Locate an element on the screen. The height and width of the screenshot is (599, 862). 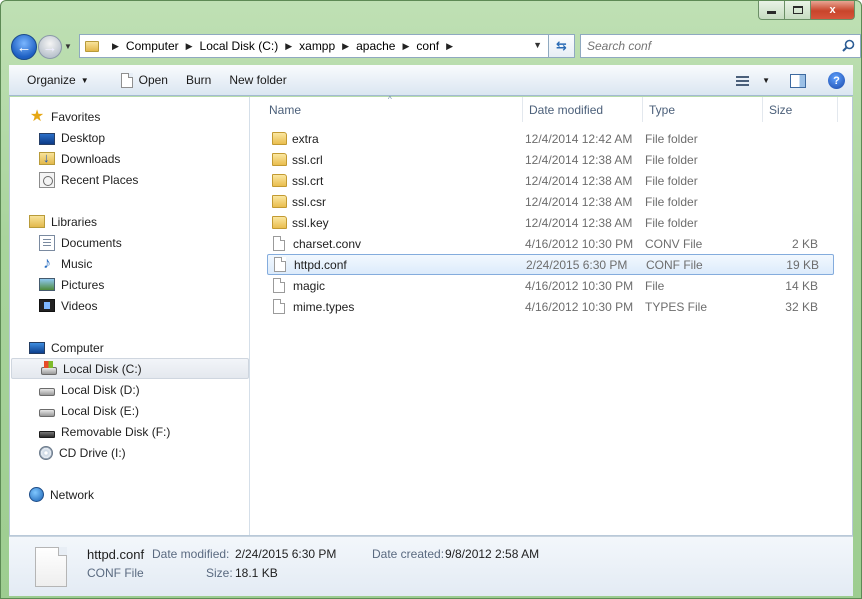
minimize-icon is located at coordinates (771, 12).